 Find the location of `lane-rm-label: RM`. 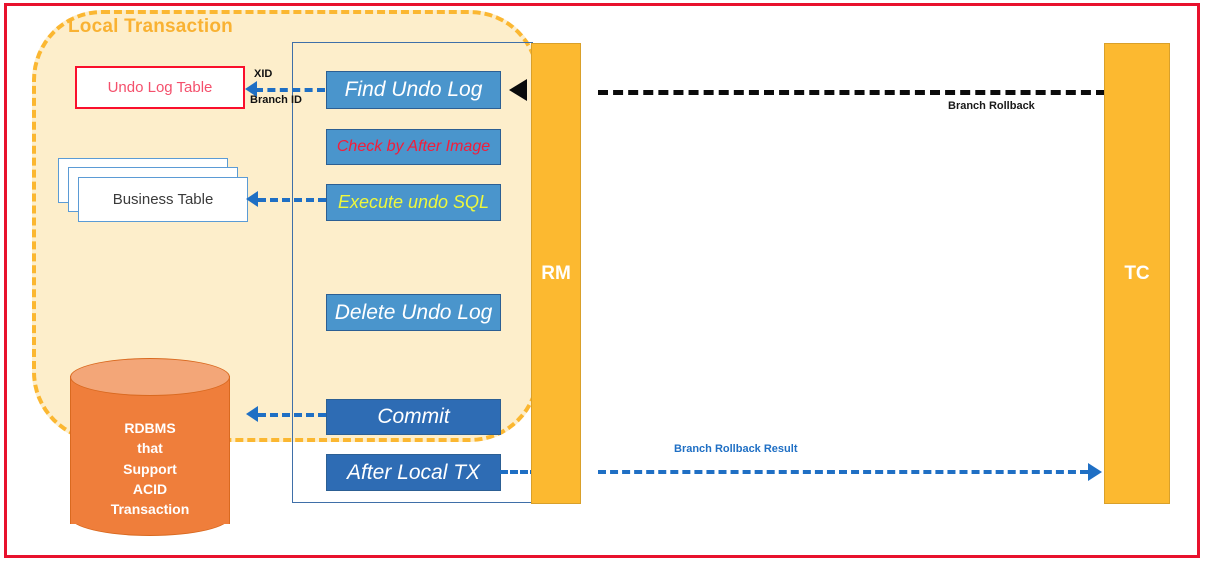

lane-rm-label: RM is located at coordinates (556, 273).